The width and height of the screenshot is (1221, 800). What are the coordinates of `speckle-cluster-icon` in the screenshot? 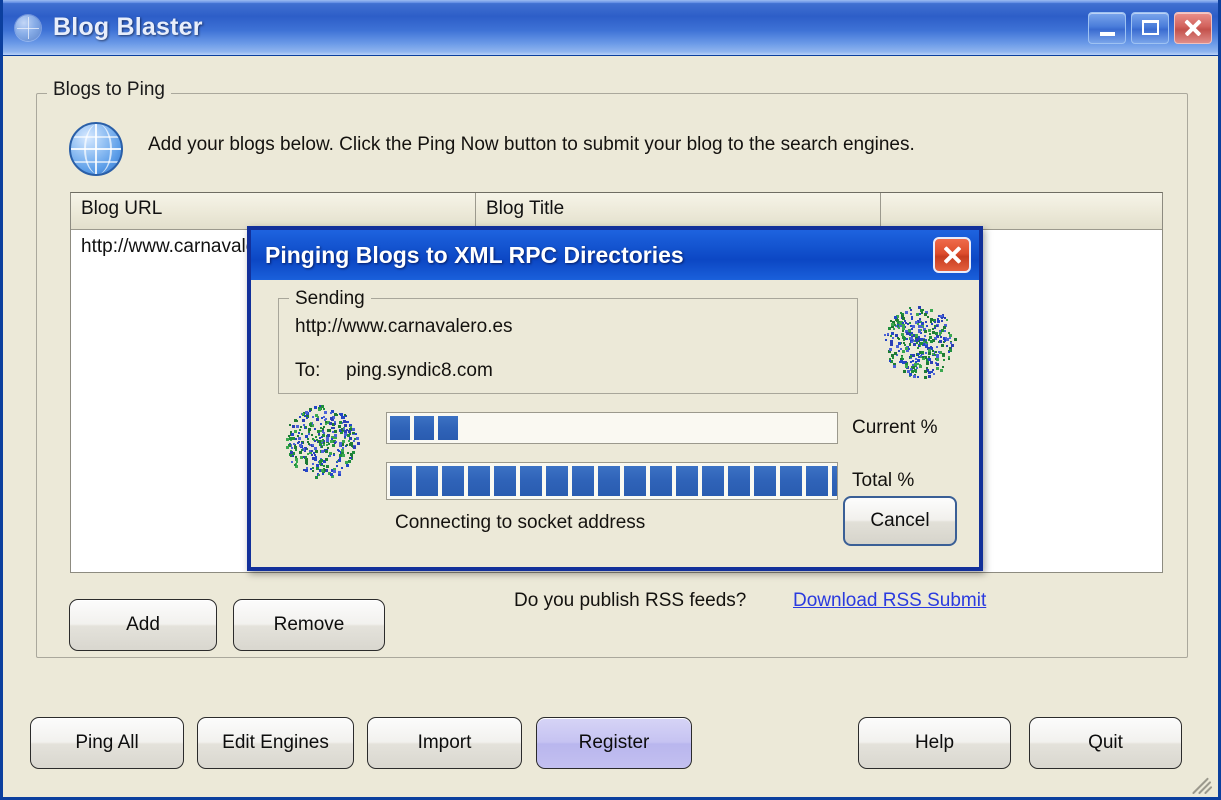 It's located at (919, 341).